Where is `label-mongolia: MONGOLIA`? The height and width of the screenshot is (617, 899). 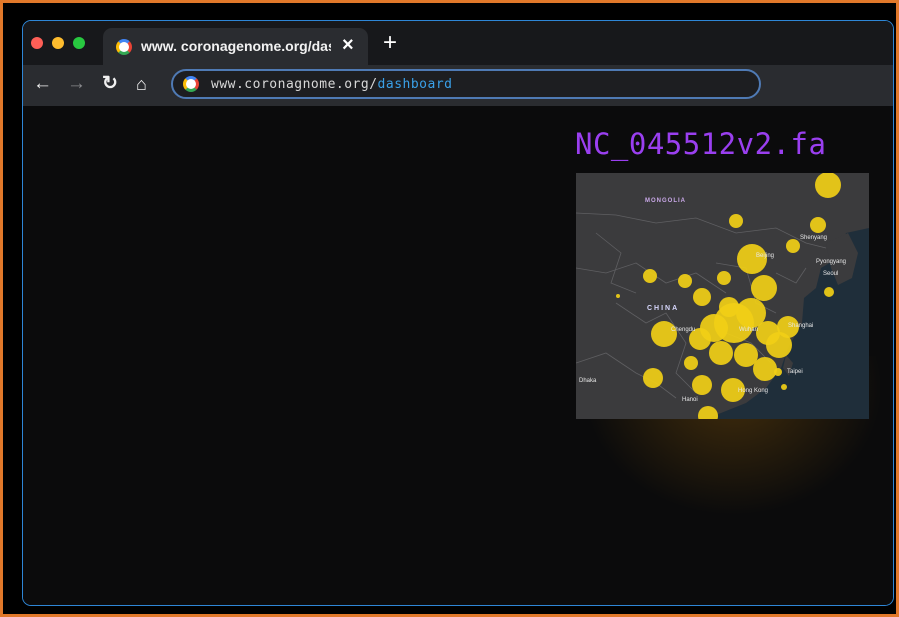 label-mongolia: MONGOLIA is located at coordinates (665, 201).